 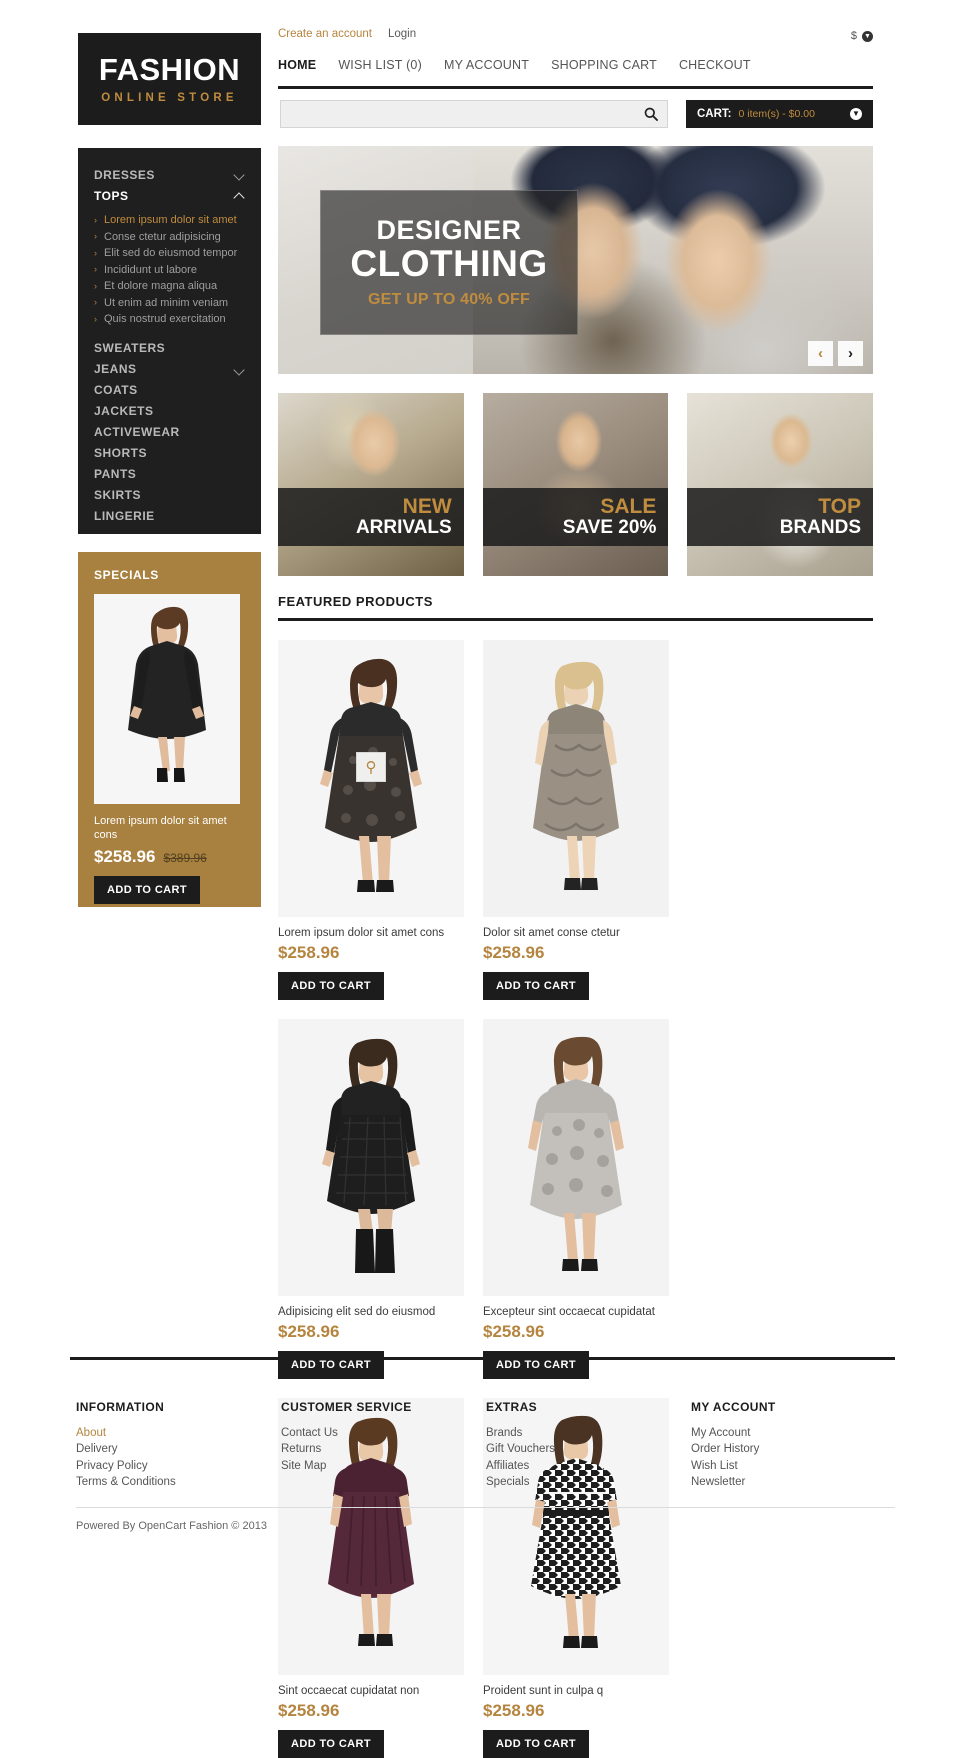 What do you see at coordinates (178, 1449) in the screenshot?
I see `footer-link-delivery: Delivery` at bounding box center [178, 1449].